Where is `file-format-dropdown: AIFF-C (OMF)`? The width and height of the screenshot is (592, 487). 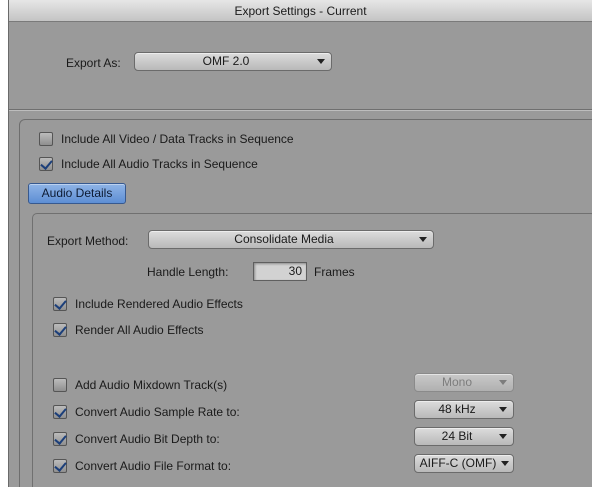 file-format-dropdown: AIFF-C (OMF) is located at coordinates (464, 463).